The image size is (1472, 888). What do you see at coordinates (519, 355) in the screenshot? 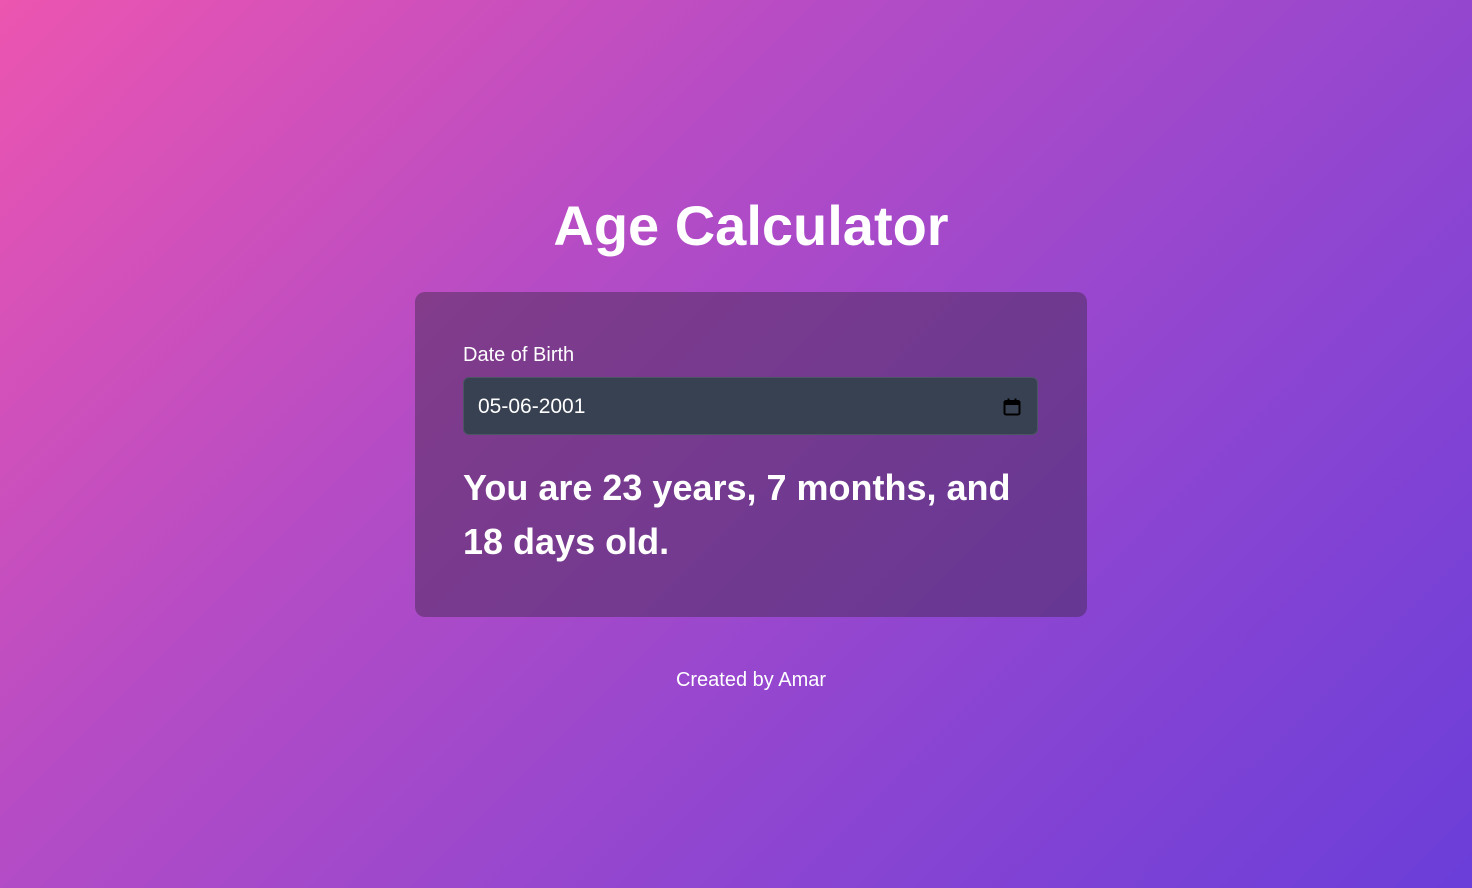
I see `dob-label: Date of Birth` at bounding box center [519, 355].